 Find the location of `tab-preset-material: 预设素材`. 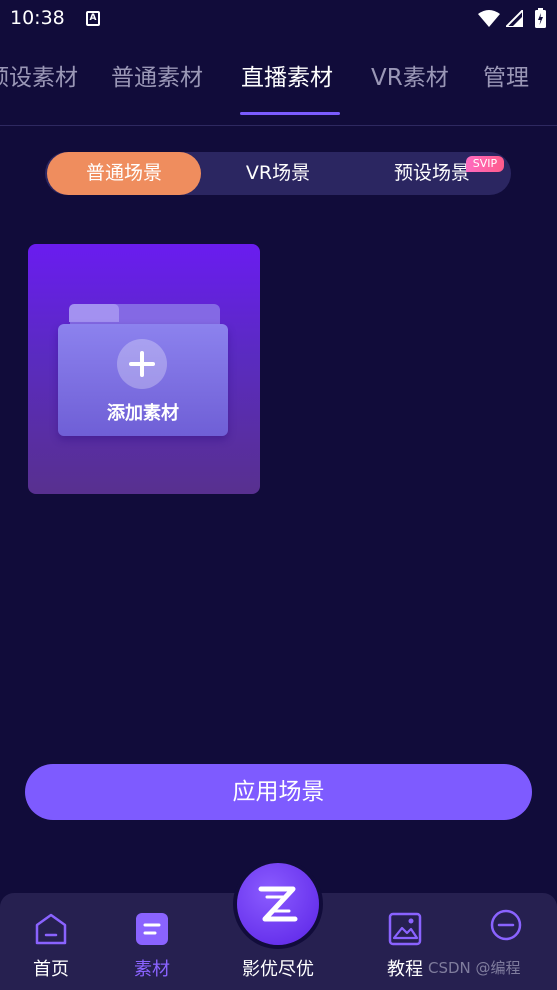

tab-preset-material: 预设素材 is located at coordinates (39, 75).